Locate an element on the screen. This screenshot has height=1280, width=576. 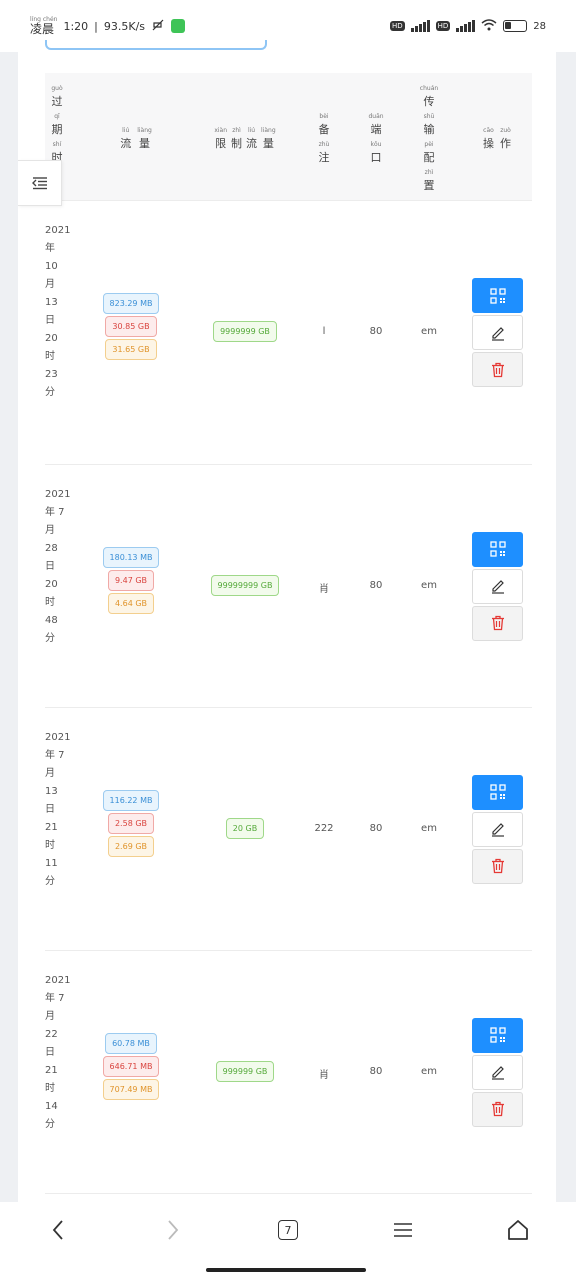
header-port: duān 端 kǒu 口 is located at coordinates (376, 137).